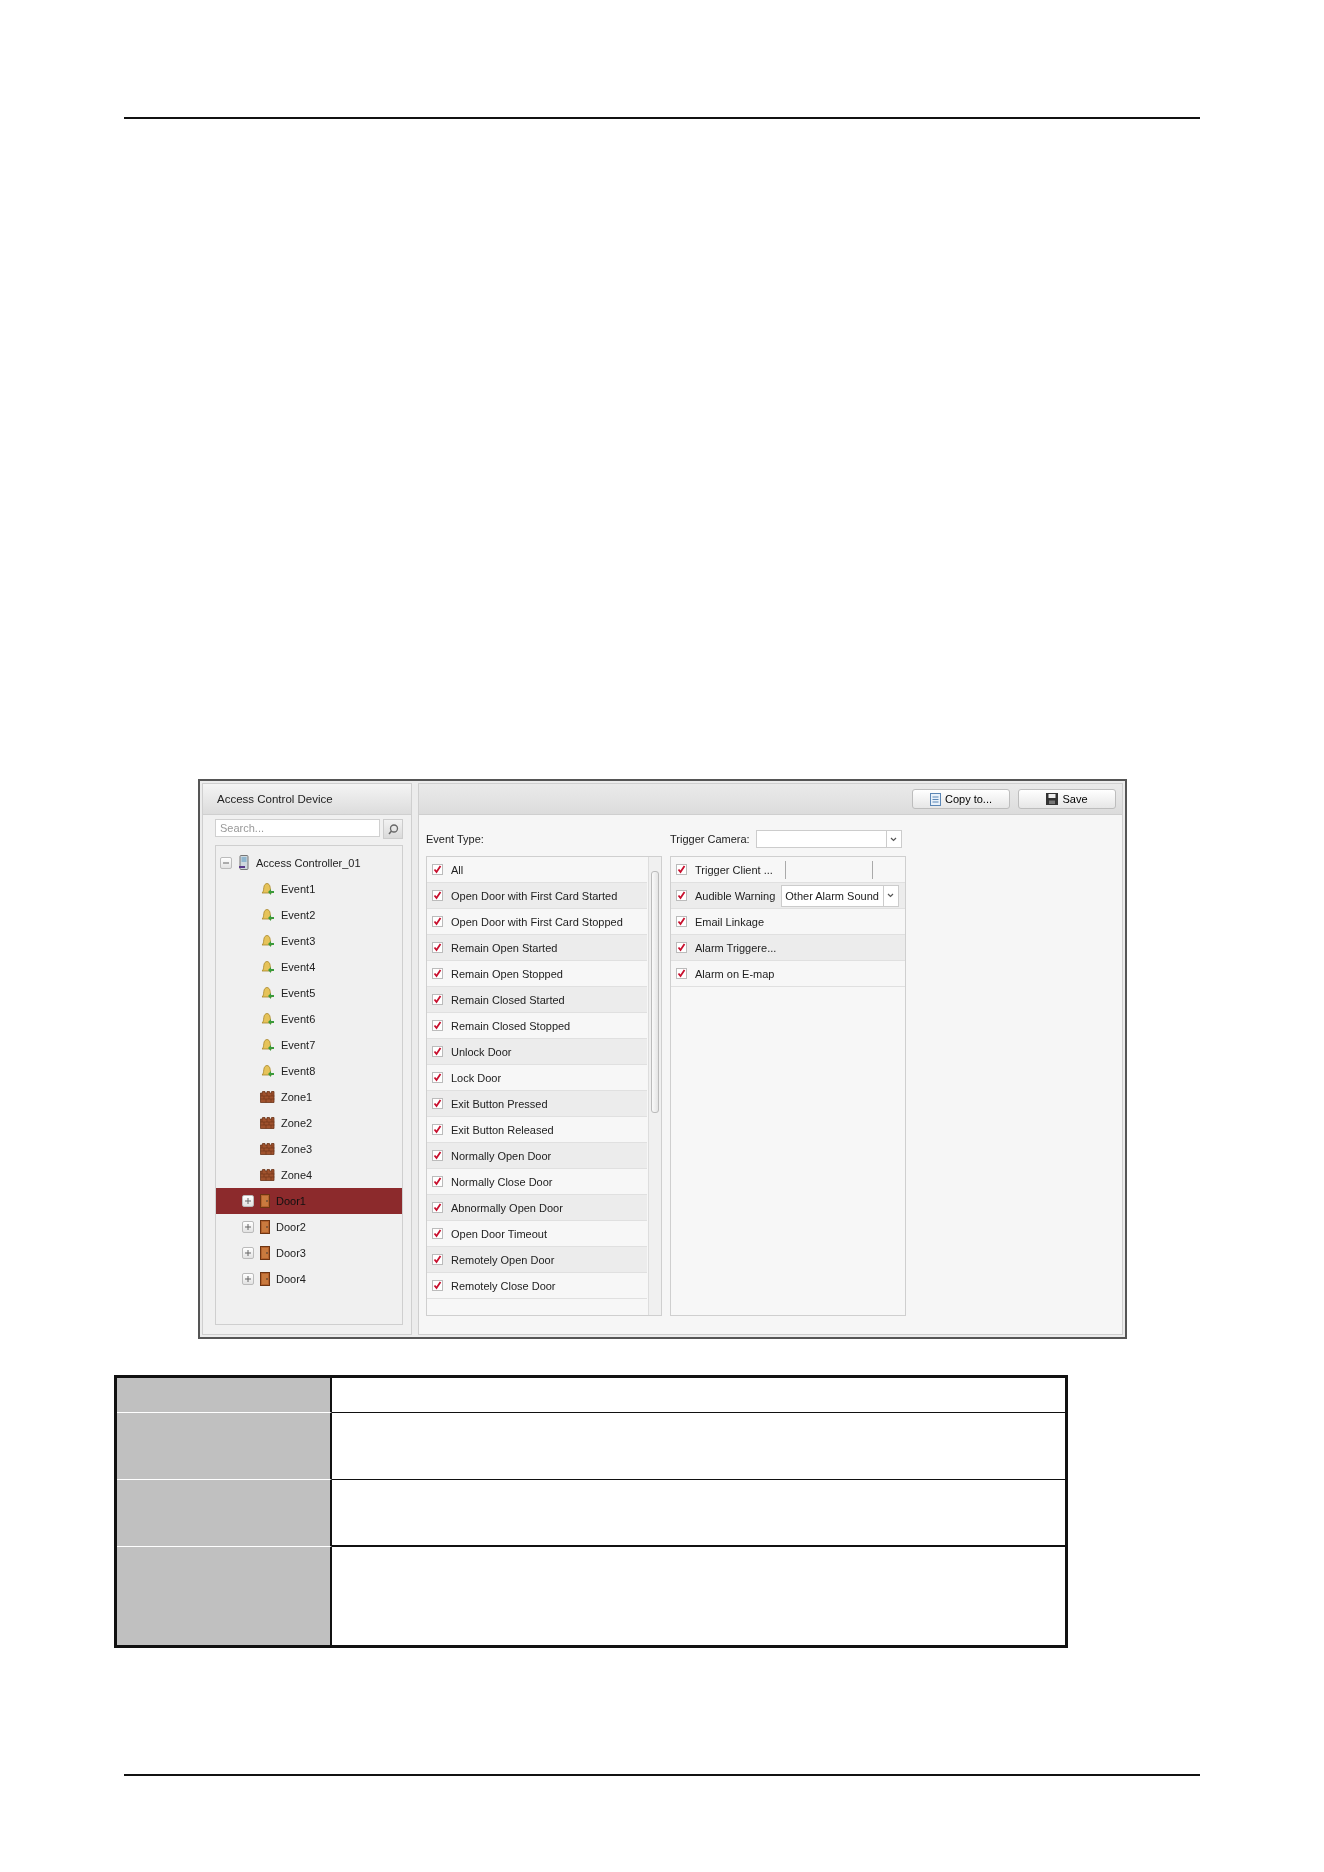 Image resolution: width=1324 pixels, height=1872 pixels. What do you see at coordinates (502, 1129) in the screenshot?
I see `event-type-label: Exit Button Released` at bounding box center [502, 1129].